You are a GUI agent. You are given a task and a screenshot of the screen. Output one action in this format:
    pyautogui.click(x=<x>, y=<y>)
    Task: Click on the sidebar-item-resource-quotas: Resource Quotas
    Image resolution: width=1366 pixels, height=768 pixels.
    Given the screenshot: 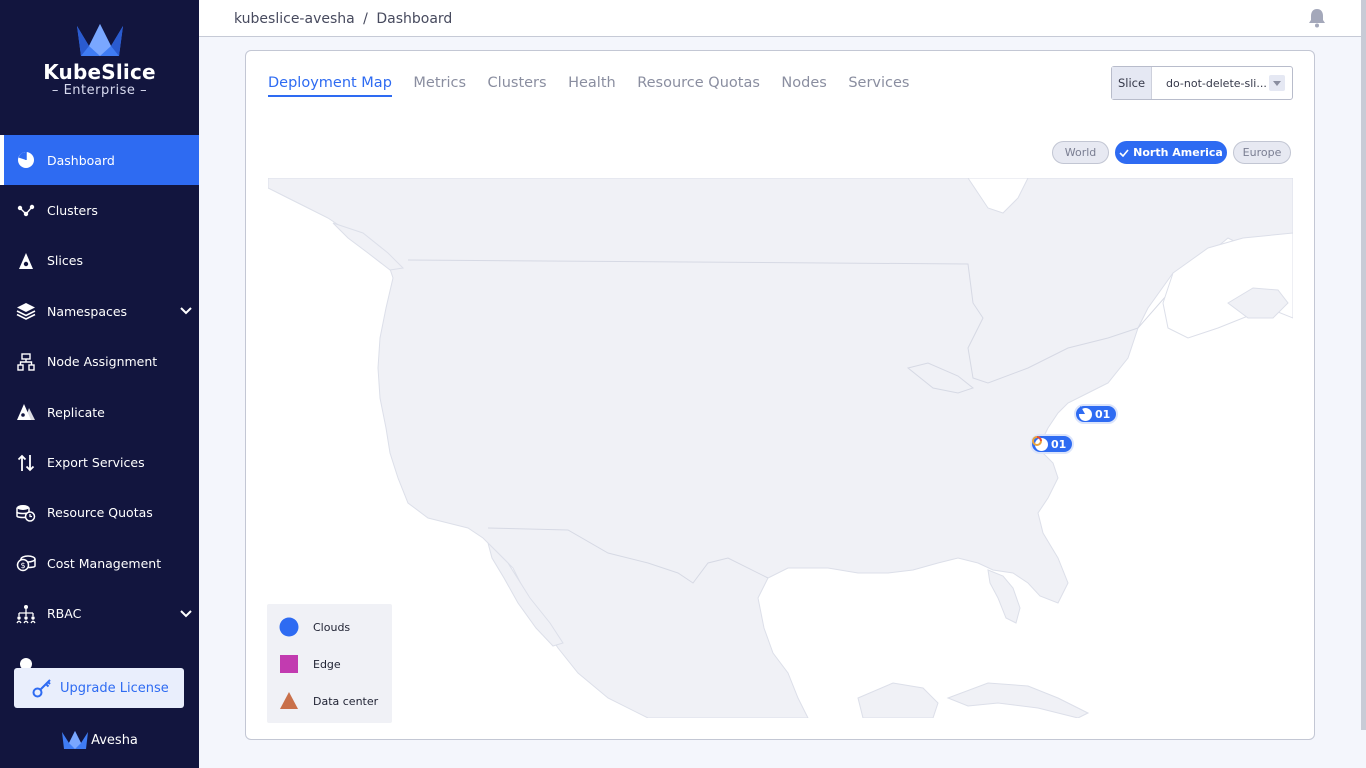 What is the action you would take?
    pyautogui.click(x=99, y=513)
    